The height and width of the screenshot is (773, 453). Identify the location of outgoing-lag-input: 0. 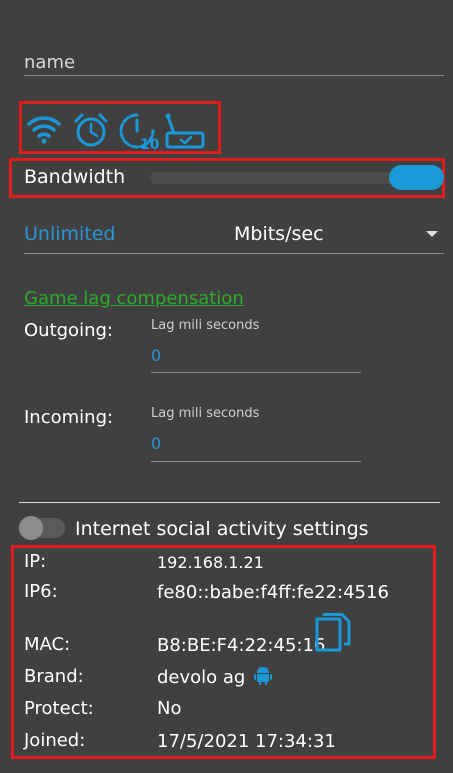
(156, 355).